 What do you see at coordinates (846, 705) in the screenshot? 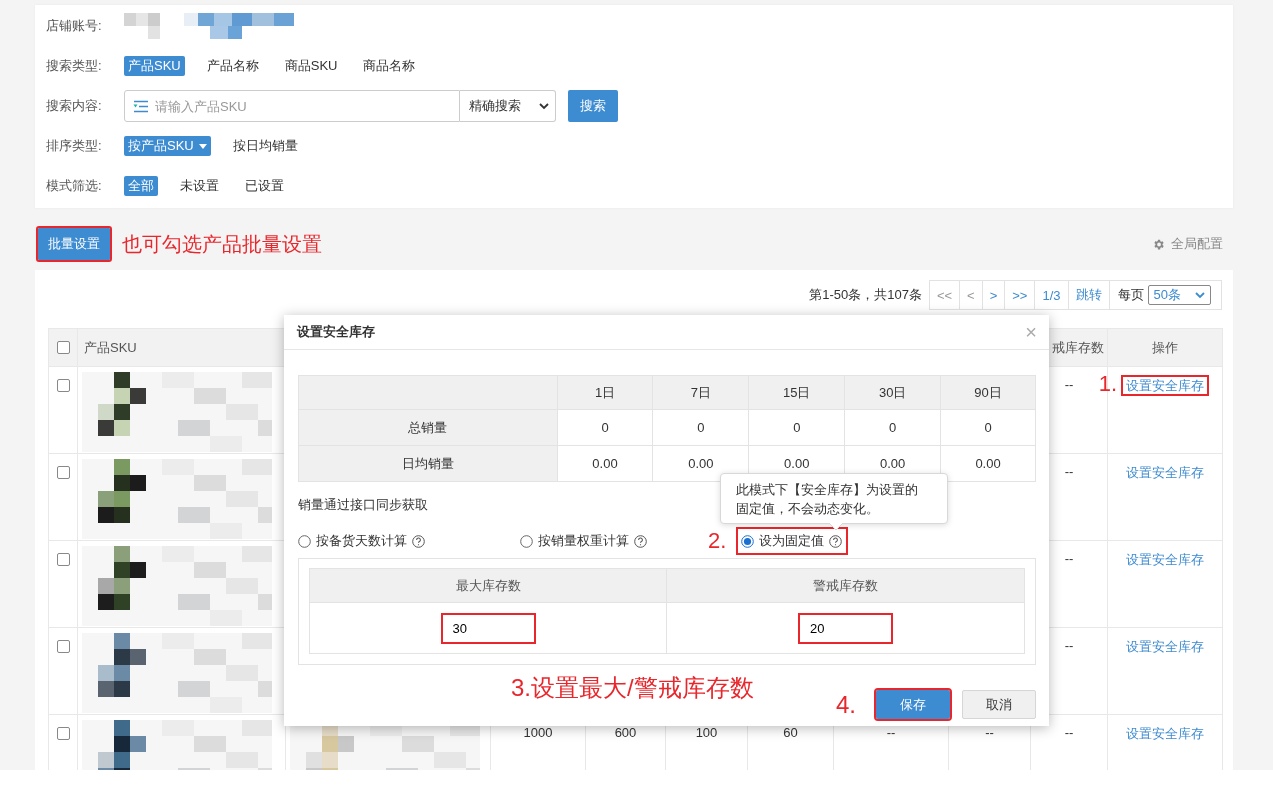
I see `annotation-text: 4.` at bounding box center [846, 705].